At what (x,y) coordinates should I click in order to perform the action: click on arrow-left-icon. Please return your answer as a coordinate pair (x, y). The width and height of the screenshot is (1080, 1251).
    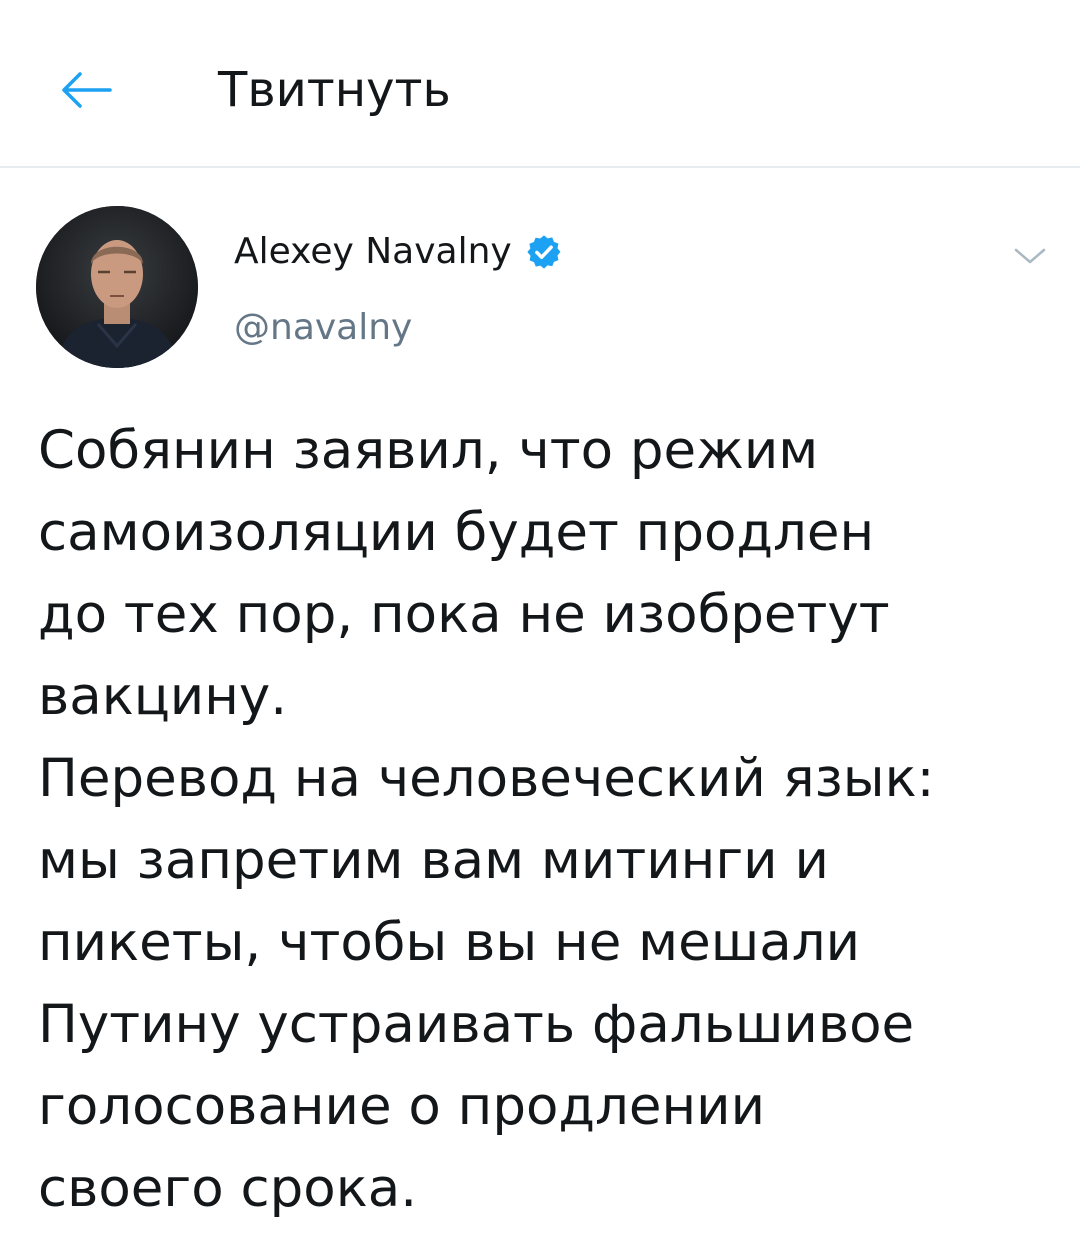
    Looking at the image, I should click on (87, 90).